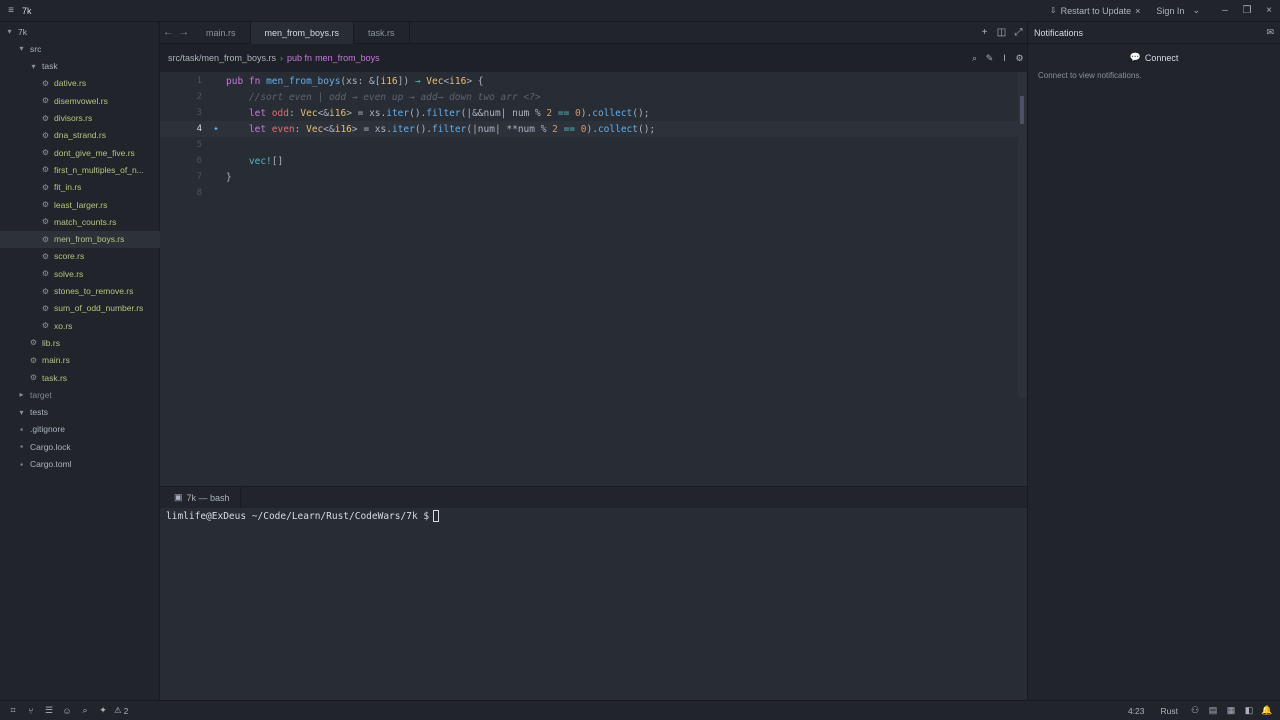 This screenshot has width=1280, height=720. Describe the element at coordinates (1267, 710) in the screenshot. I see `notifications-bell-icon: 🔔` at that location.